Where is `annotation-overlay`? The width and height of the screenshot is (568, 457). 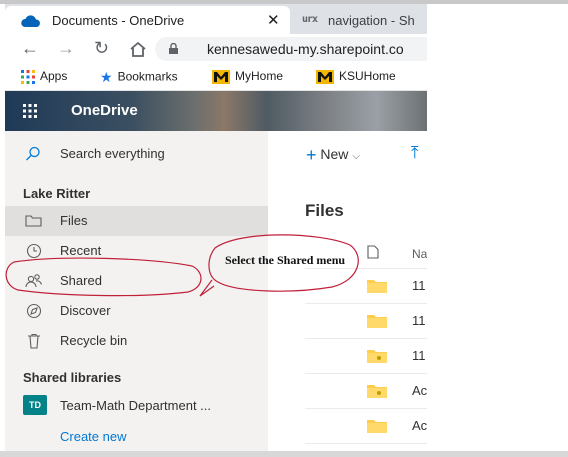
annotation-overlay is located at coordinates (182, 265).